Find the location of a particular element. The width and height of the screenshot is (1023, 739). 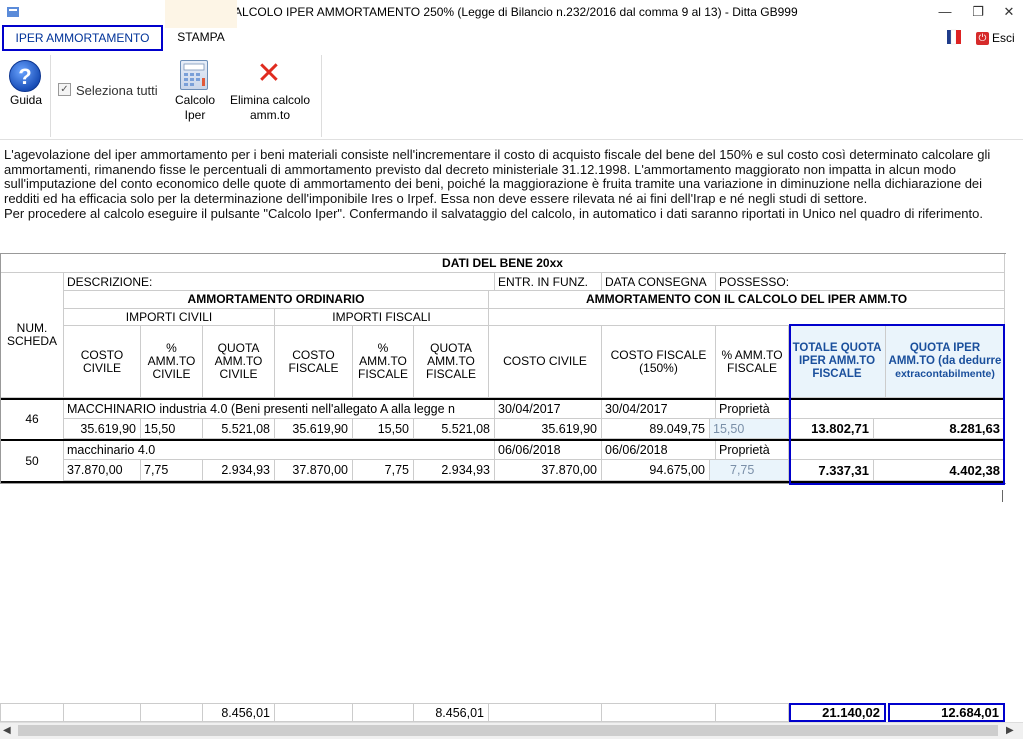

col-possesso: POSSESSO: is located at coordinates (860, 282).